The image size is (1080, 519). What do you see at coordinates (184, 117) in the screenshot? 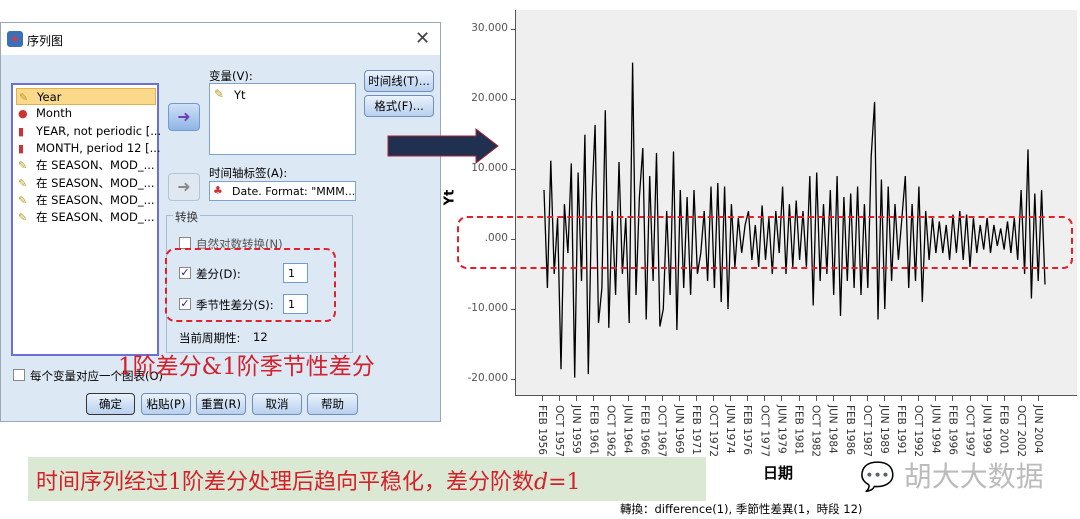
I see `move-to-variables-button: ➜` at bounding box center [184, 117].